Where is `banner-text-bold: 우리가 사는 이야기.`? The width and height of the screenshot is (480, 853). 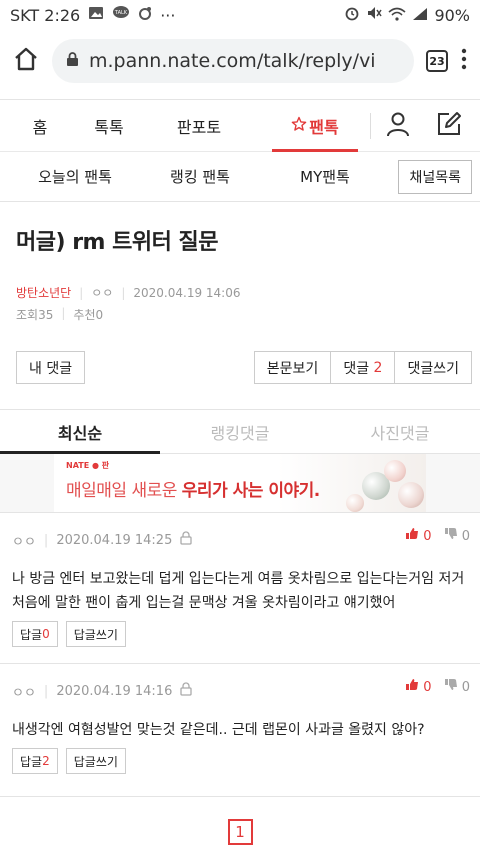 banner-text-bold: 우리가 사는 이야기. is located at coordinates (250, 491).